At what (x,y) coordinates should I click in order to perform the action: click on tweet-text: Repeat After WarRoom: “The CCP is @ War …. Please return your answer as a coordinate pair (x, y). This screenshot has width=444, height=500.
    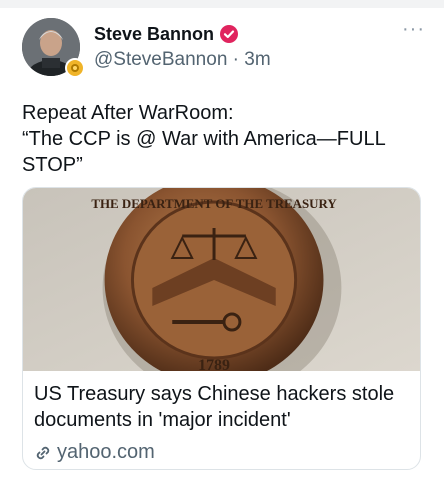
    Looking at the image, I should click on (203, 139).